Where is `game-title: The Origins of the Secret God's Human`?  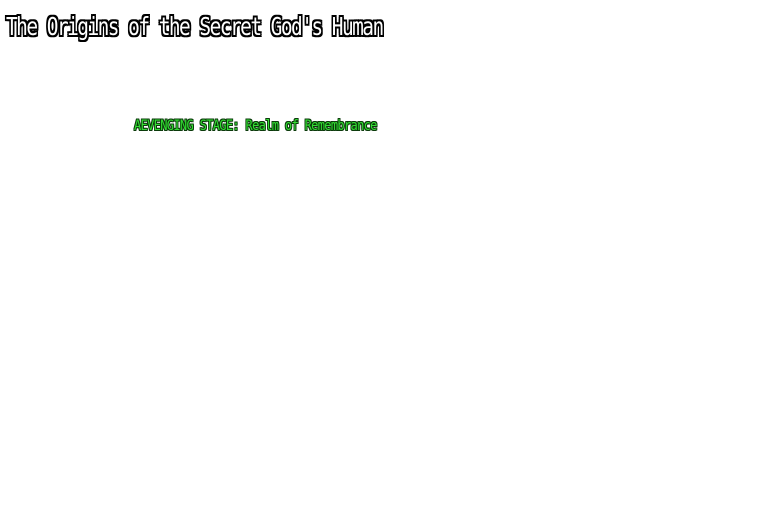 game-title: The Origins of the Secret God's Human is located at coordinates (195, 26).